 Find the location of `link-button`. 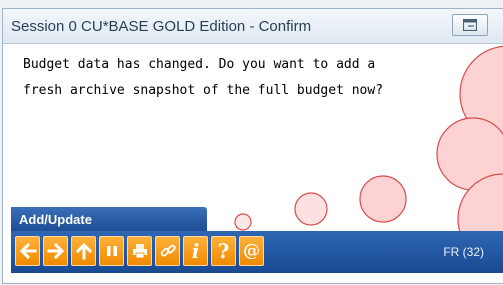

link-button is located at coordinates (167, 251).